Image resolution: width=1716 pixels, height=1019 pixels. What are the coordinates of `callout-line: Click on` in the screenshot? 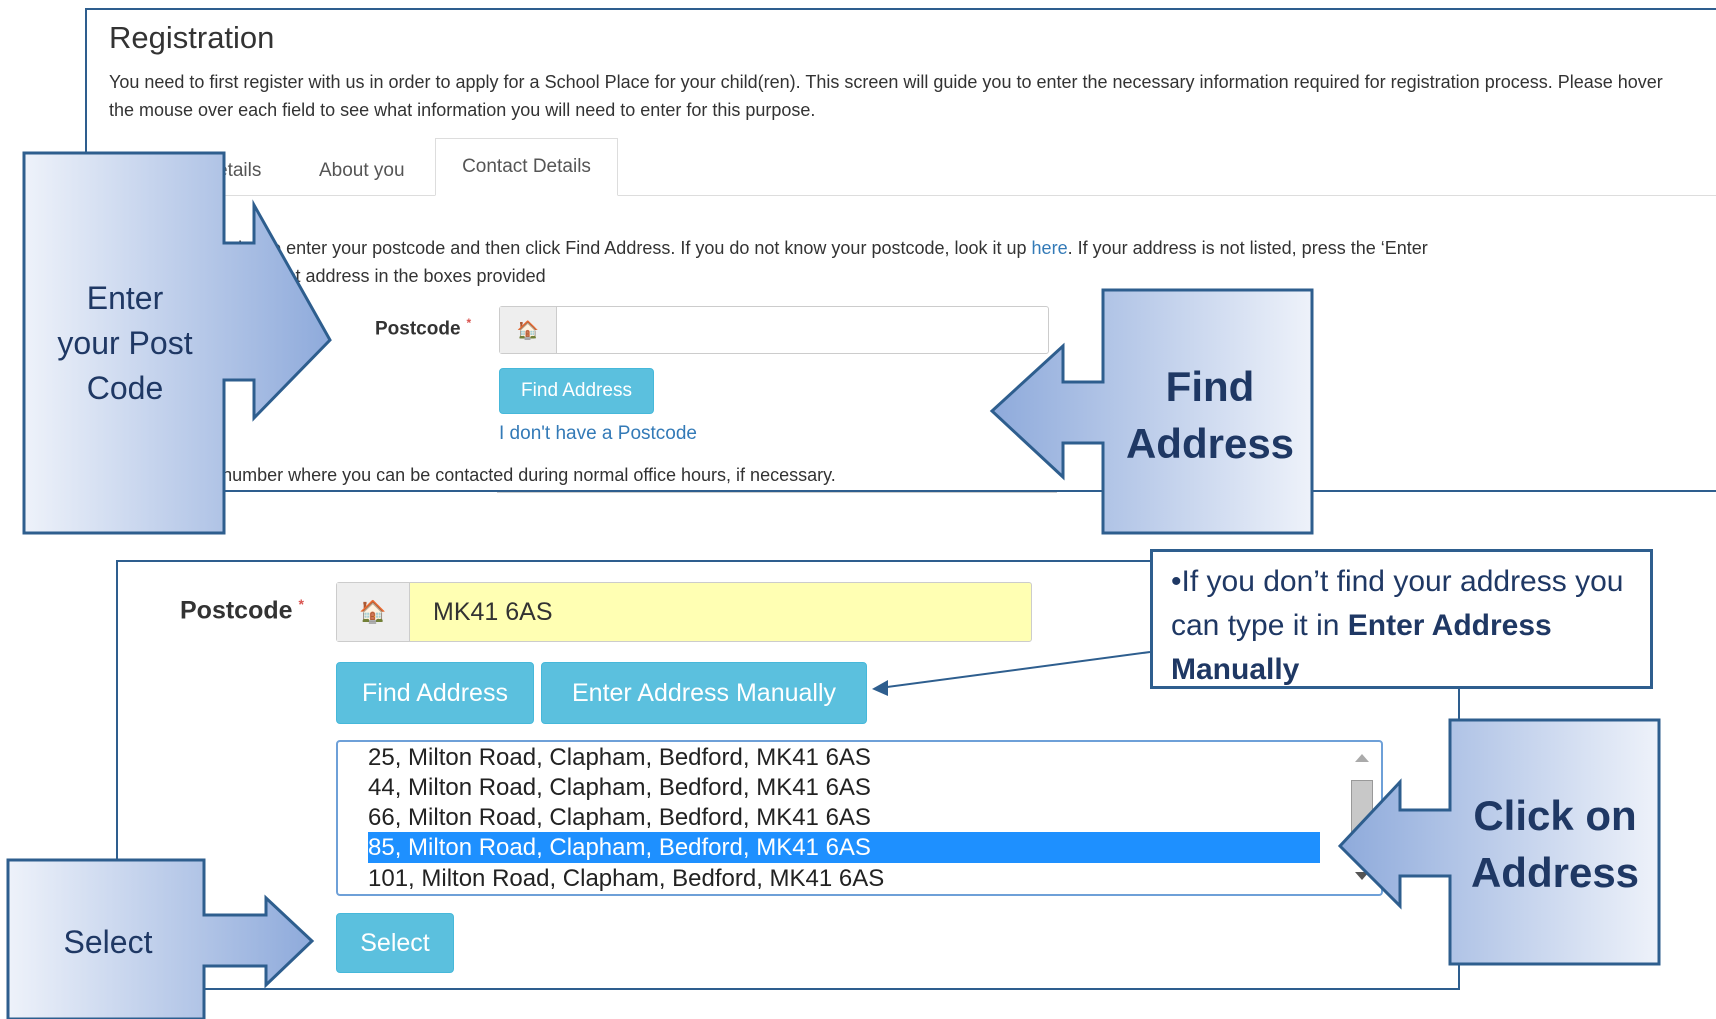 It's located at (1555, 815).